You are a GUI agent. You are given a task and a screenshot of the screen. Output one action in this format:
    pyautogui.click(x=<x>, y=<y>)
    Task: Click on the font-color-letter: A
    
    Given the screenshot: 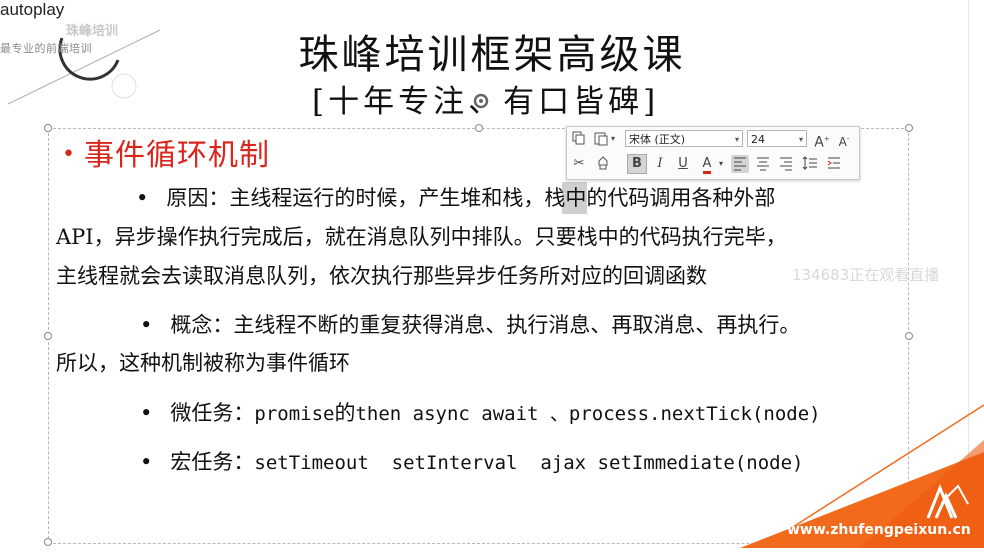 What is the action you would take?
    pyautogui.click(x=707, y=165)
    